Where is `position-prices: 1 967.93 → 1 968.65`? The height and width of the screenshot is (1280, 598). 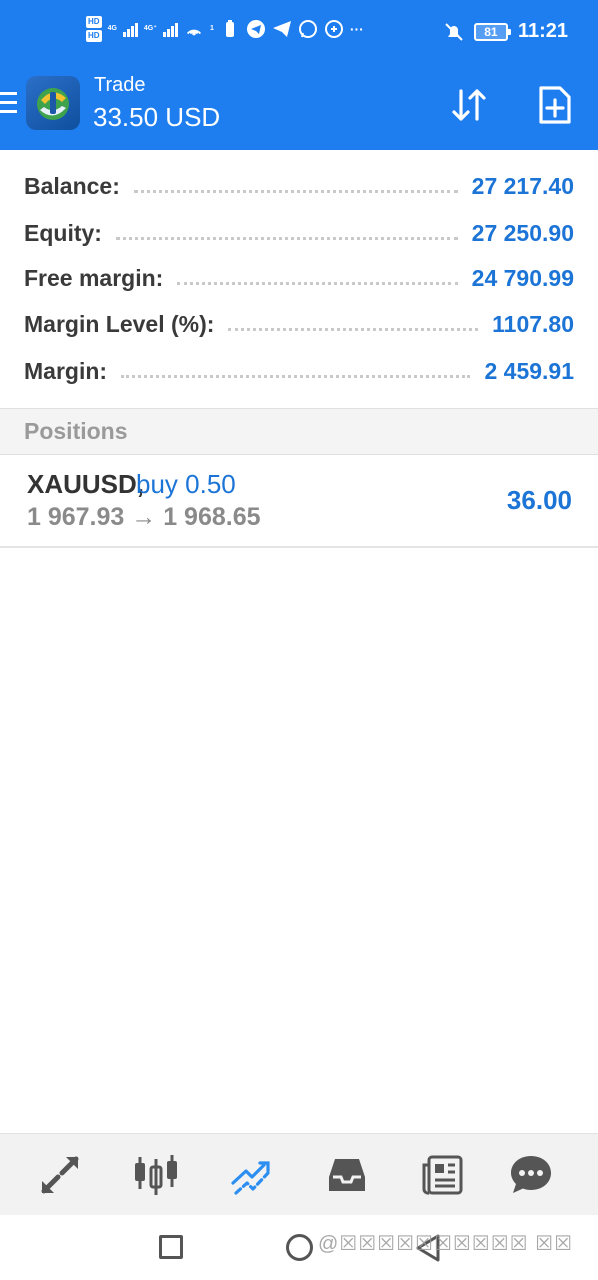 position-prices: 1 967.93 → 1 968.65 is located at coordinates (144, 517).